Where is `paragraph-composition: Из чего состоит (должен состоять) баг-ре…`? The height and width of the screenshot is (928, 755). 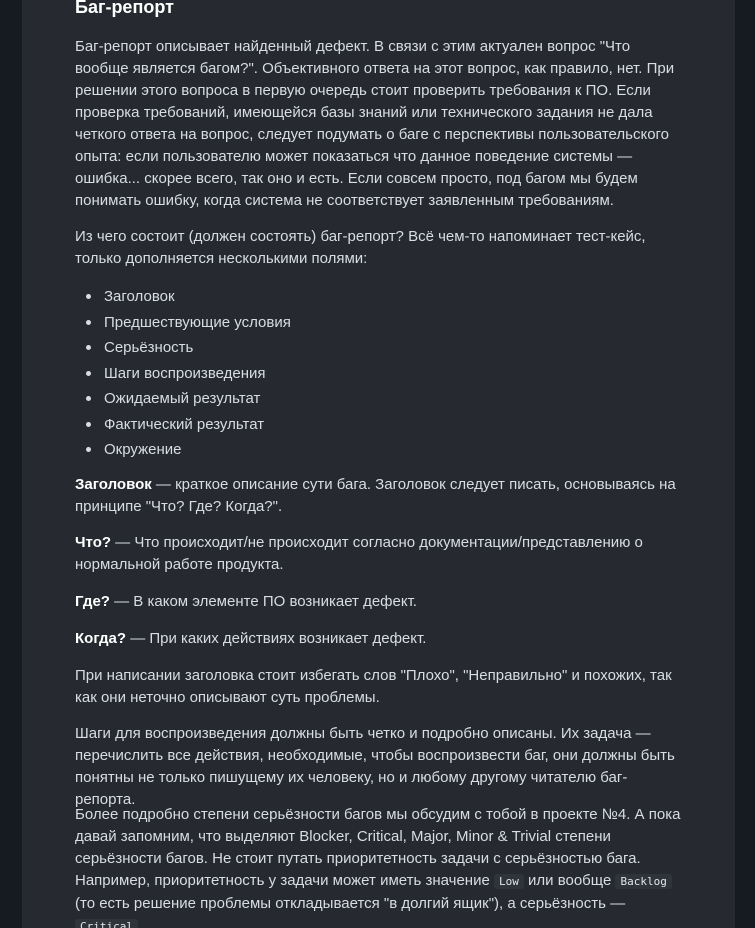
paragraph-composition: Из чего состоит (должен состоять) баг-ре… is located at coordinates (360, 247).